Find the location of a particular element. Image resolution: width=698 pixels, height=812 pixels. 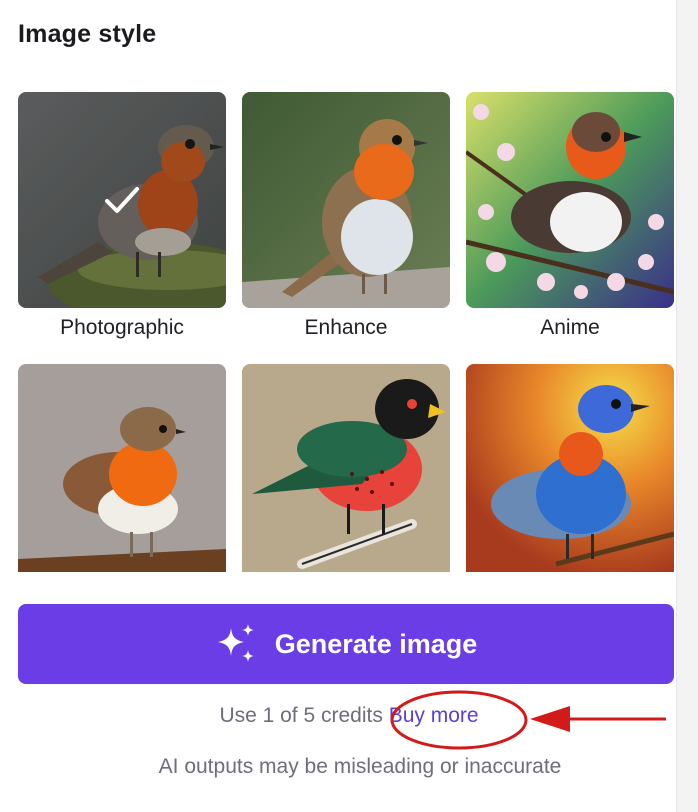

credits-text: Use 1 of 5 credits is located at coordinates (301, 715).